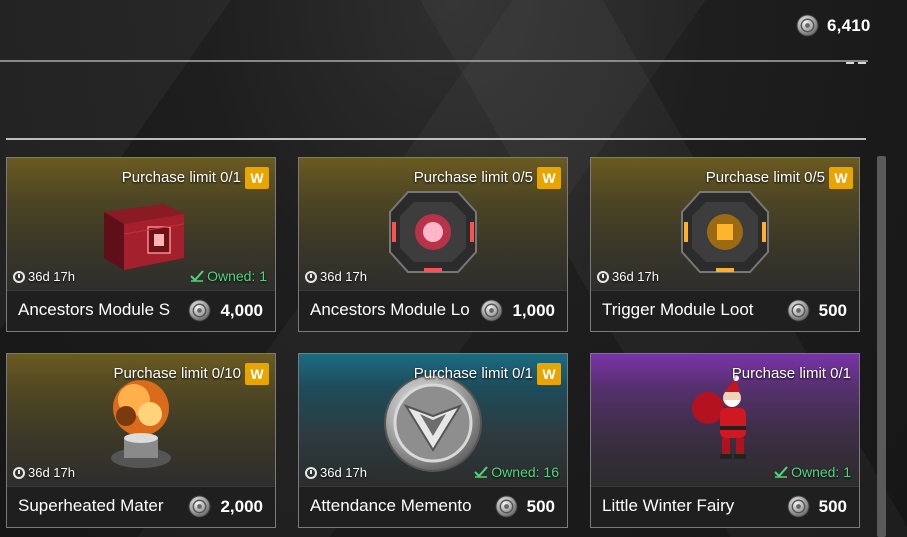 The height and width of the screenshot is (537, 907). Describe the element at coordinates (433, 232) in the screenshot. I see `red-module-loot-icon` at that location.